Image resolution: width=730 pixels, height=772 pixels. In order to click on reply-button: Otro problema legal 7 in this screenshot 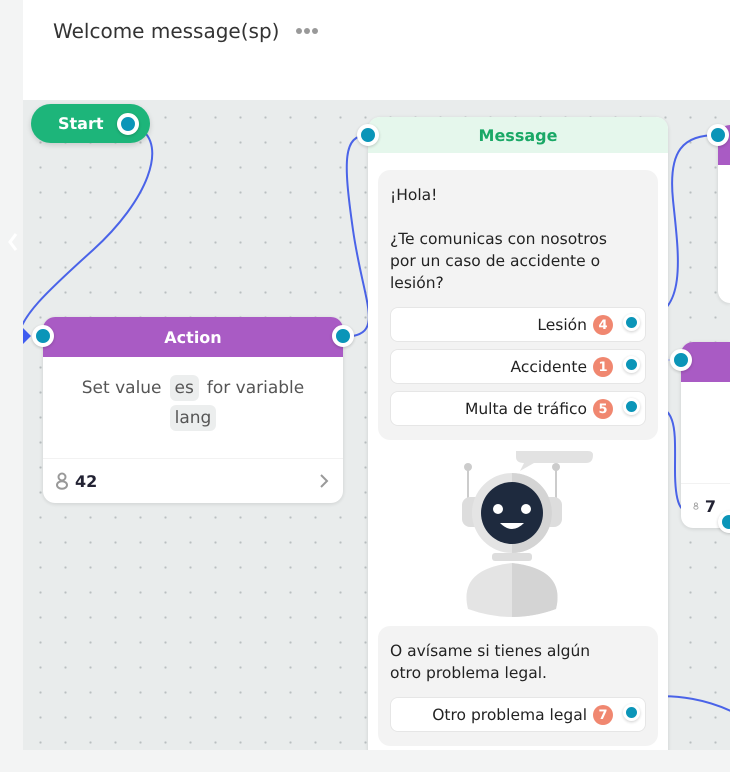, I will do `click(518, 714)`.